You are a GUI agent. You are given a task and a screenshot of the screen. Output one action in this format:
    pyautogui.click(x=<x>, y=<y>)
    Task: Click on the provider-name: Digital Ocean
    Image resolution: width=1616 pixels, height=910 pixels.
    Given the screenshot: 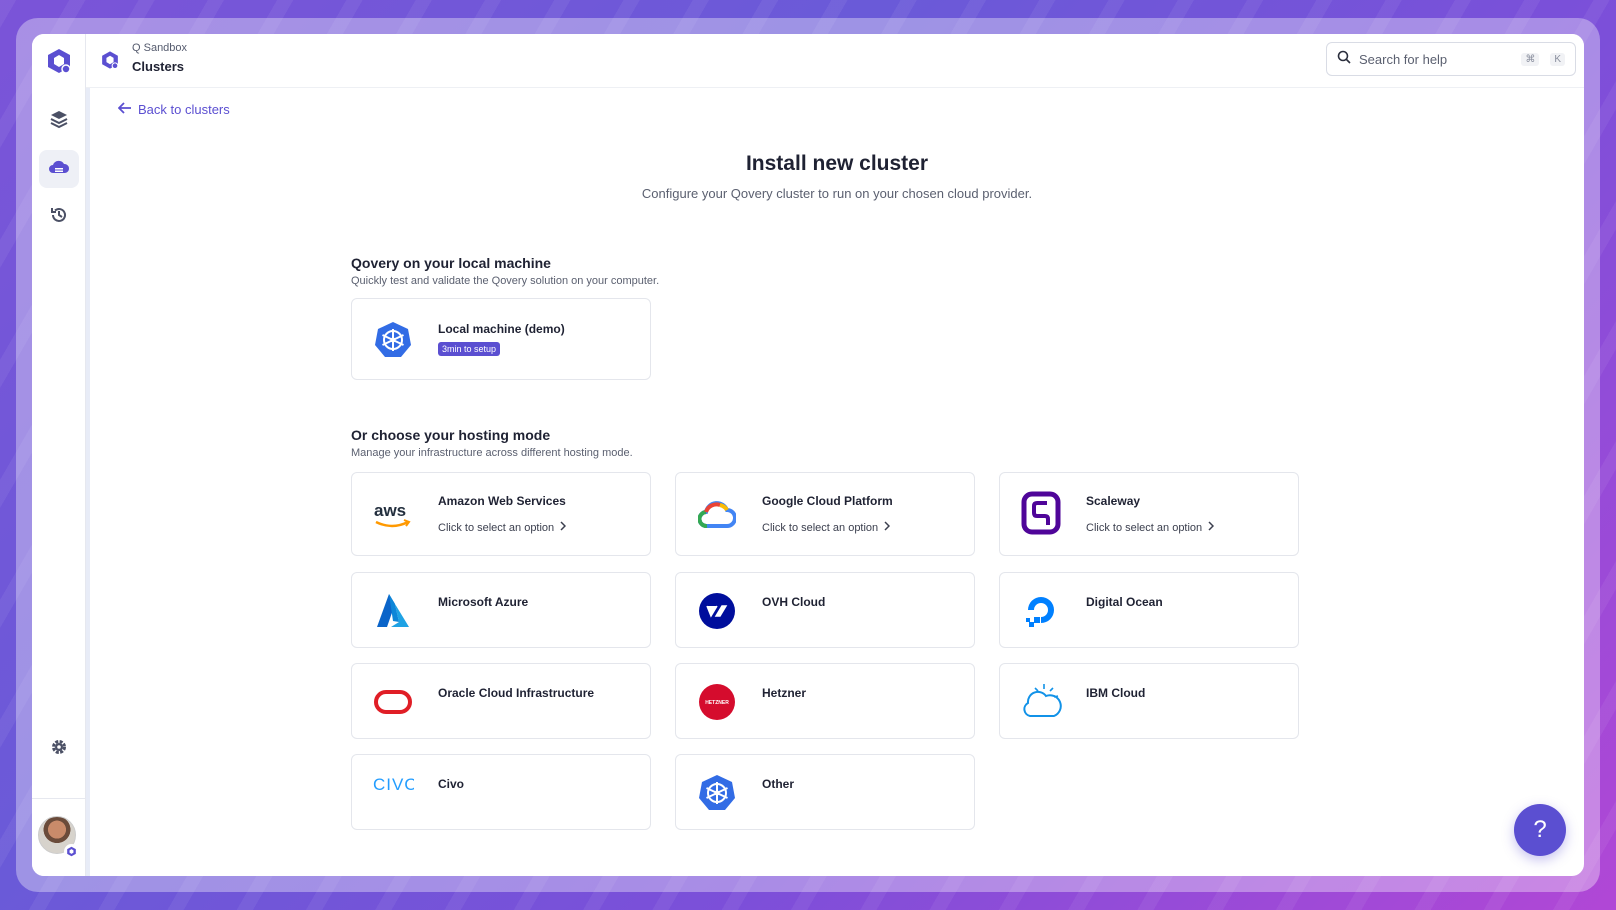 What is the action you would take?
    pyautogui.click(x=1124, y=602)
    